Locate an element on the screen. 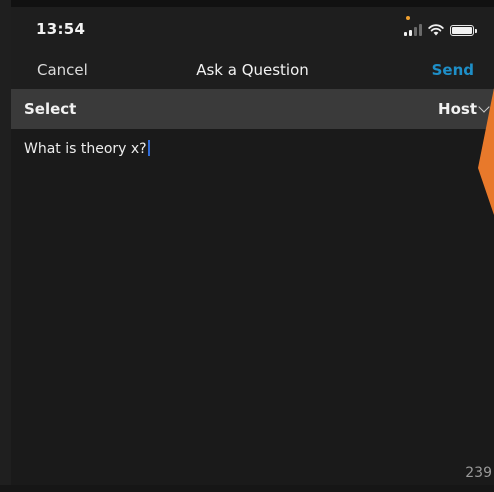 This screenshot has height=492, width=494. microphone-indicator-icon is located at coordinates (408, 18).